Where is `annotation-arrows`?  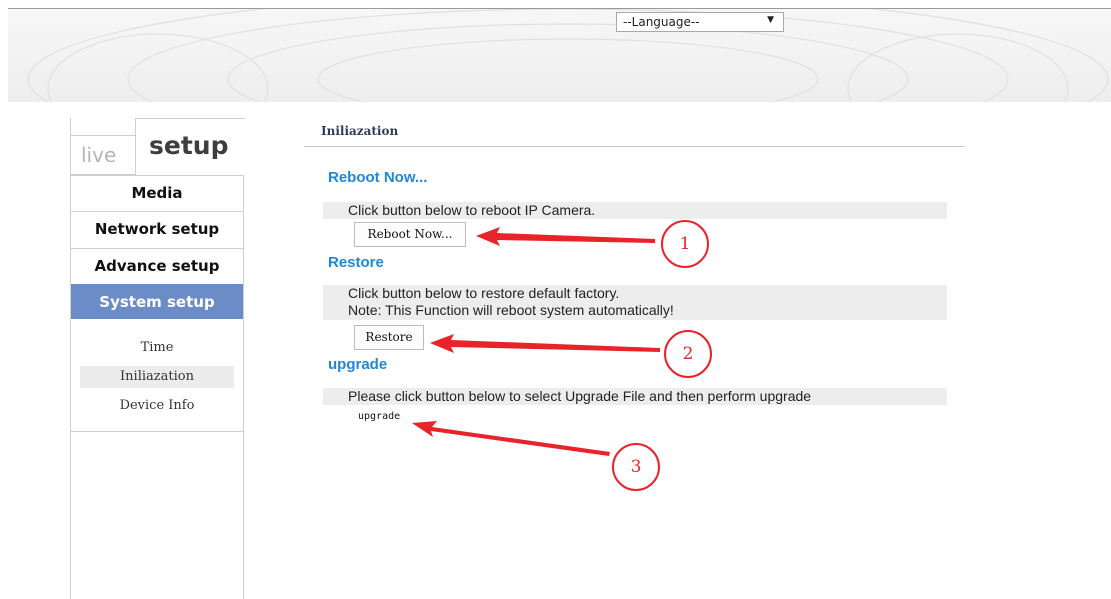 annotation-arrows is located at coordinates (536, 341).